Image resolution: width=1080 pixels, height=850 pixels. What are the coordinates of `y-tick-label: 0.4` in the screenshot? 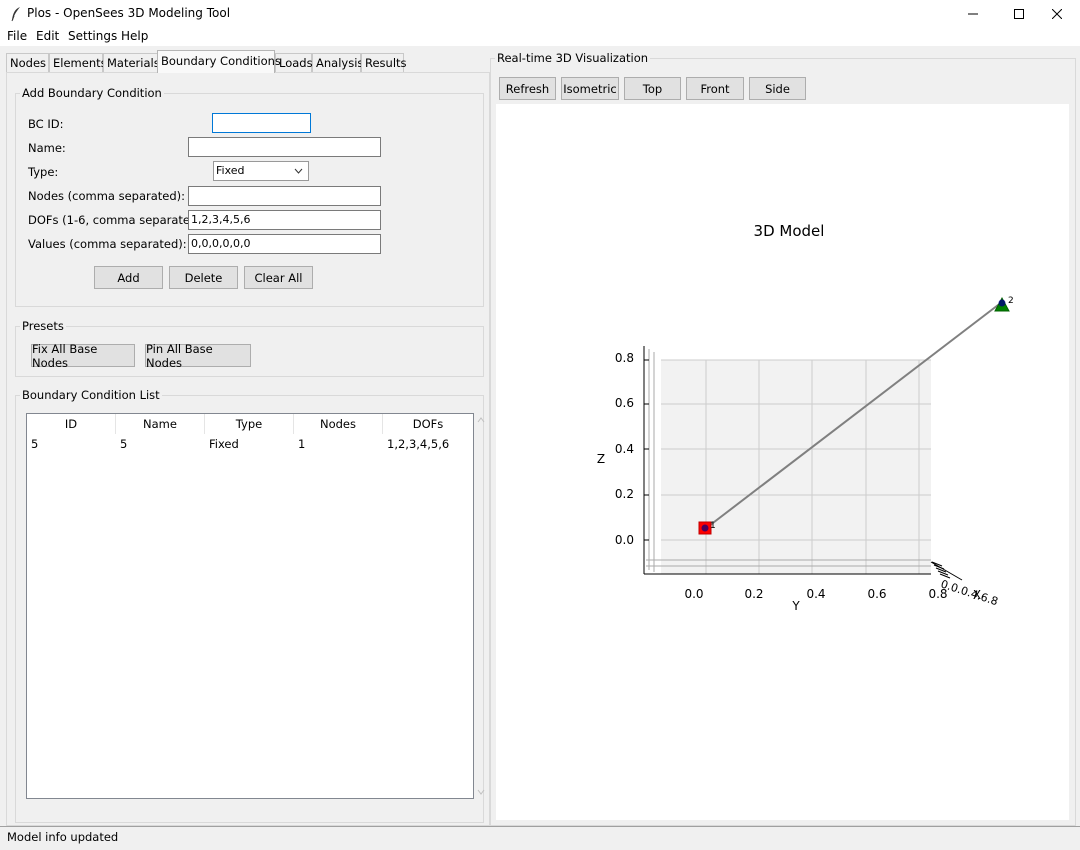 It's located at (815, 594).